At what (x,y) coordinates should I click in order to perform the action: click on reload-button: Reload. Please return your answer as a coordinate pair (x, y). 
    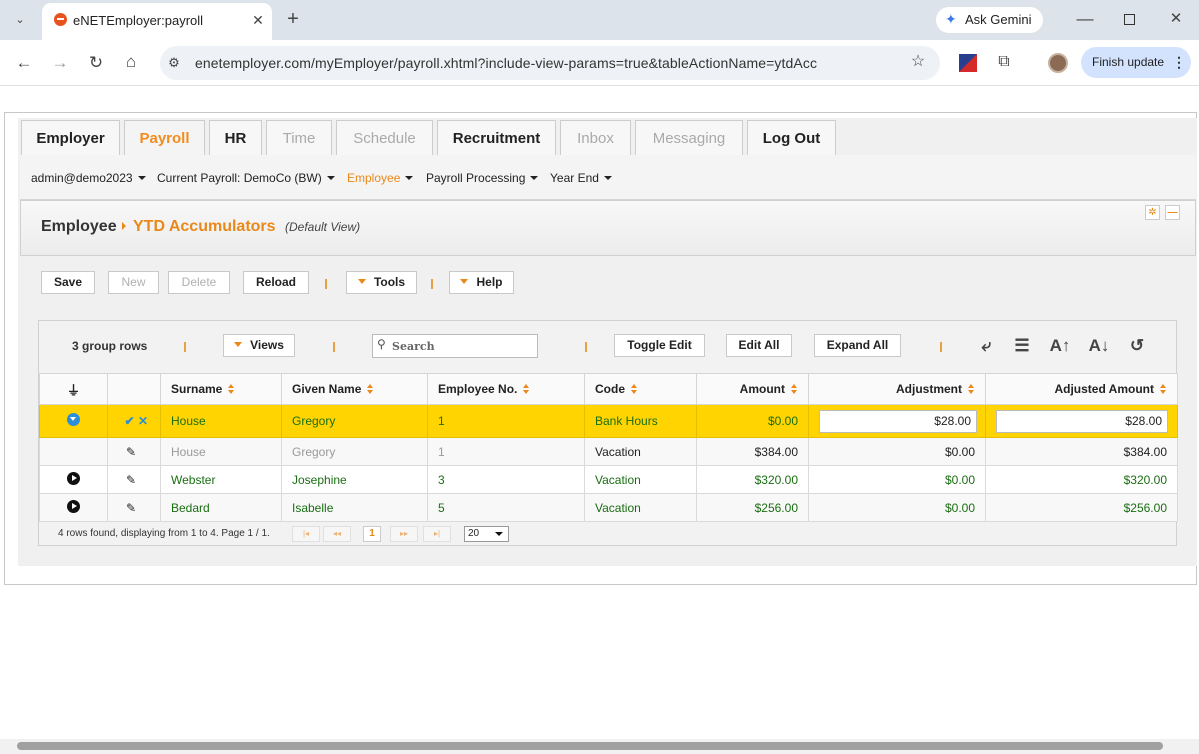
    Looking at the image, I should click on (276, 282).